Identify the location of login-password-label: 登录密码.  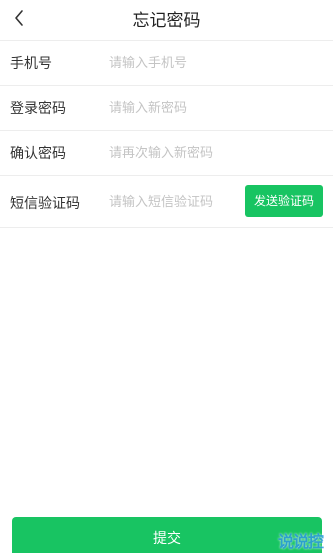
(38, 109).